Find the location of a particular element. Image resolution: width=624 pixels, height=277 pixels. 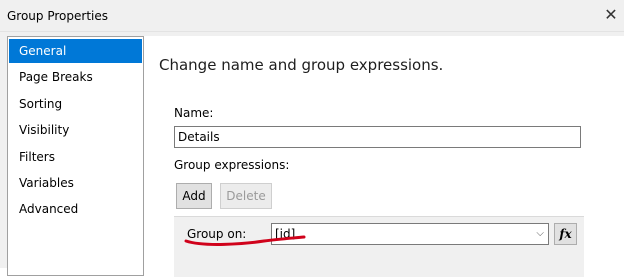

add-button: Add is located at coordinates (194, 196).